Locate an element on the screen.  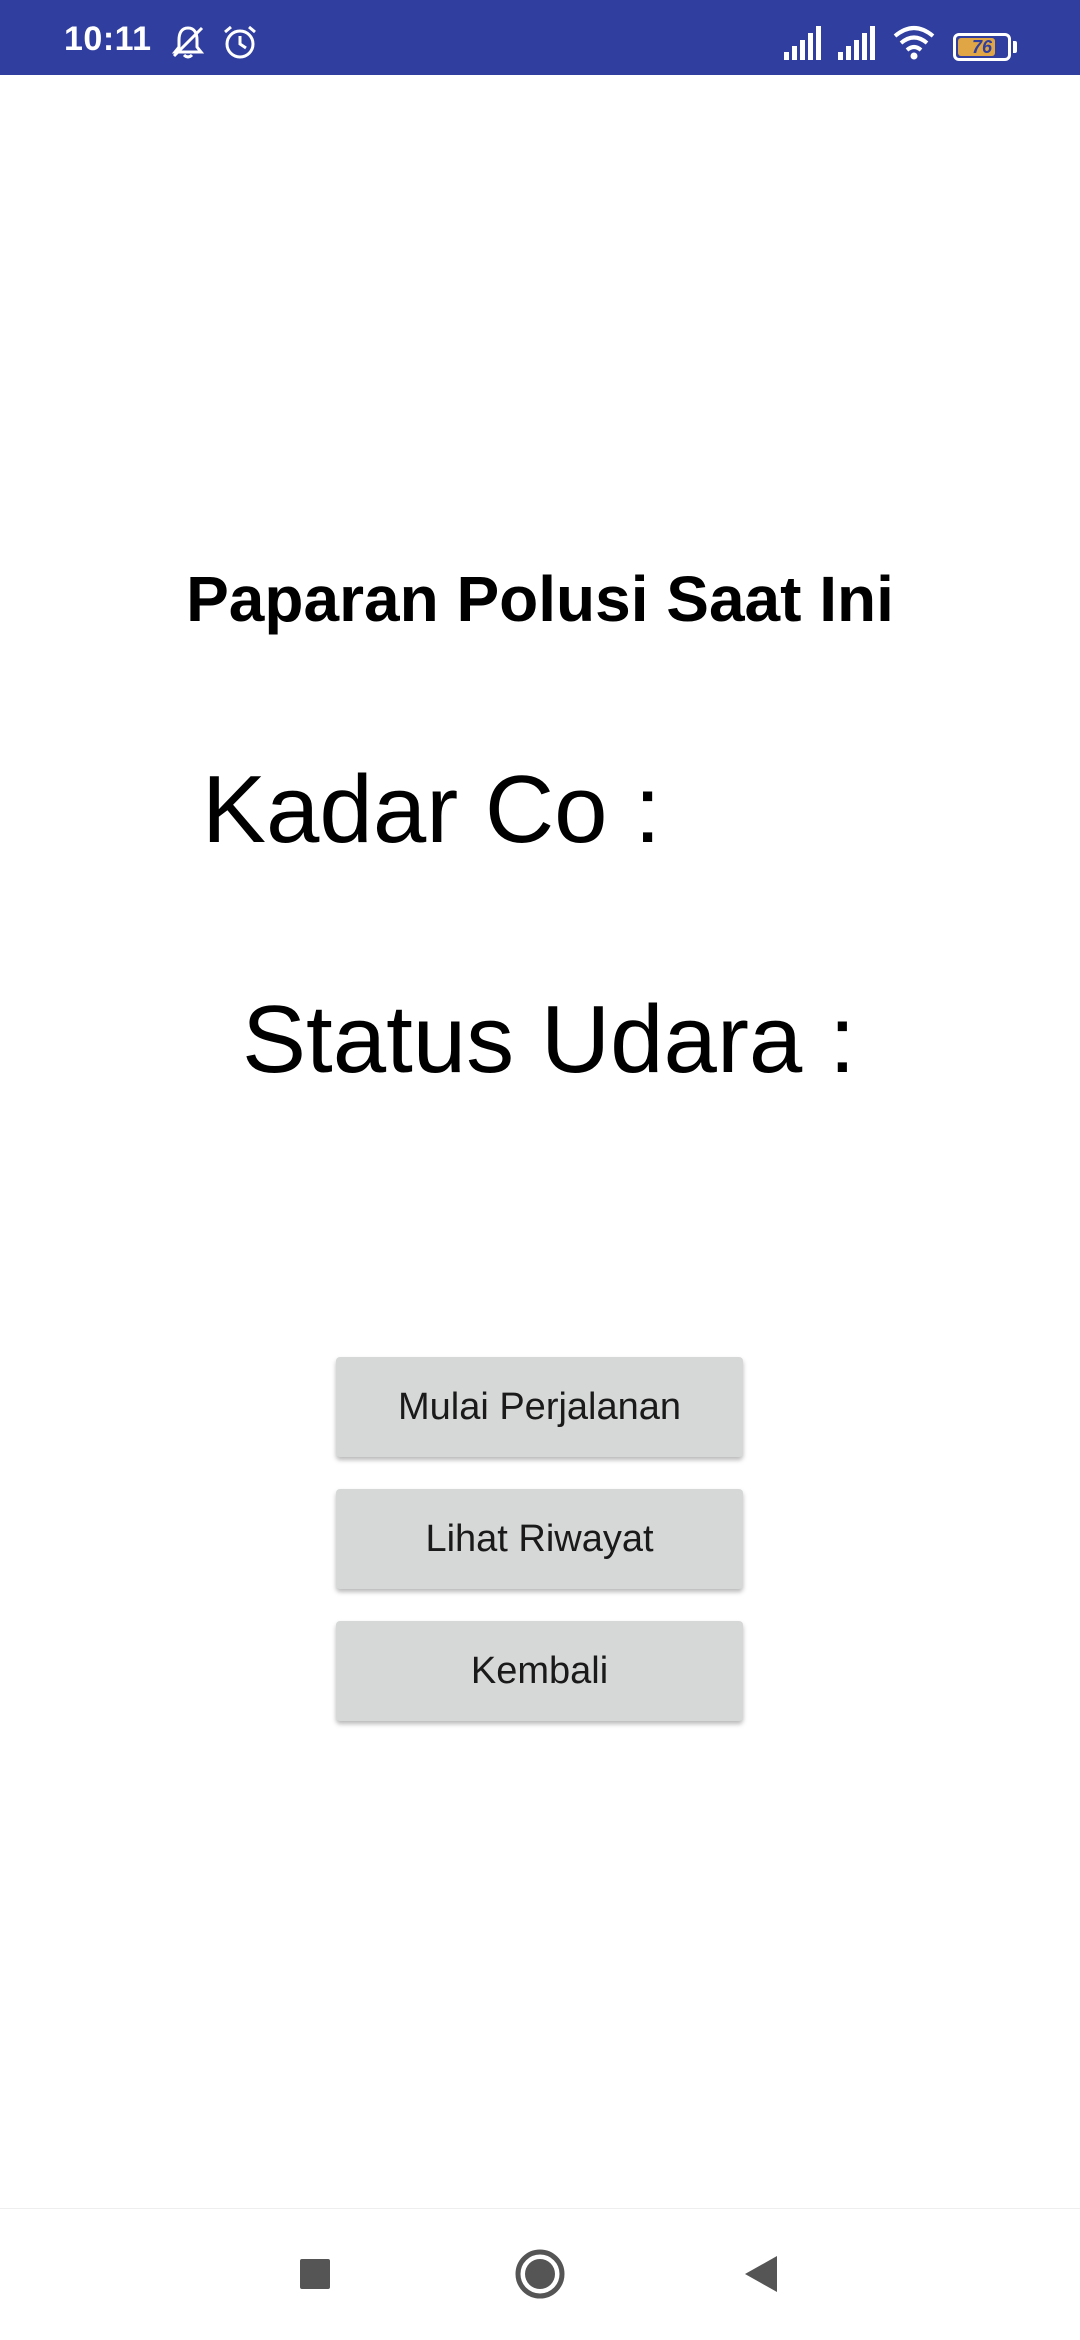
start-trip-button: Mulai Perjalanan is located at coordinates (539, 1407).